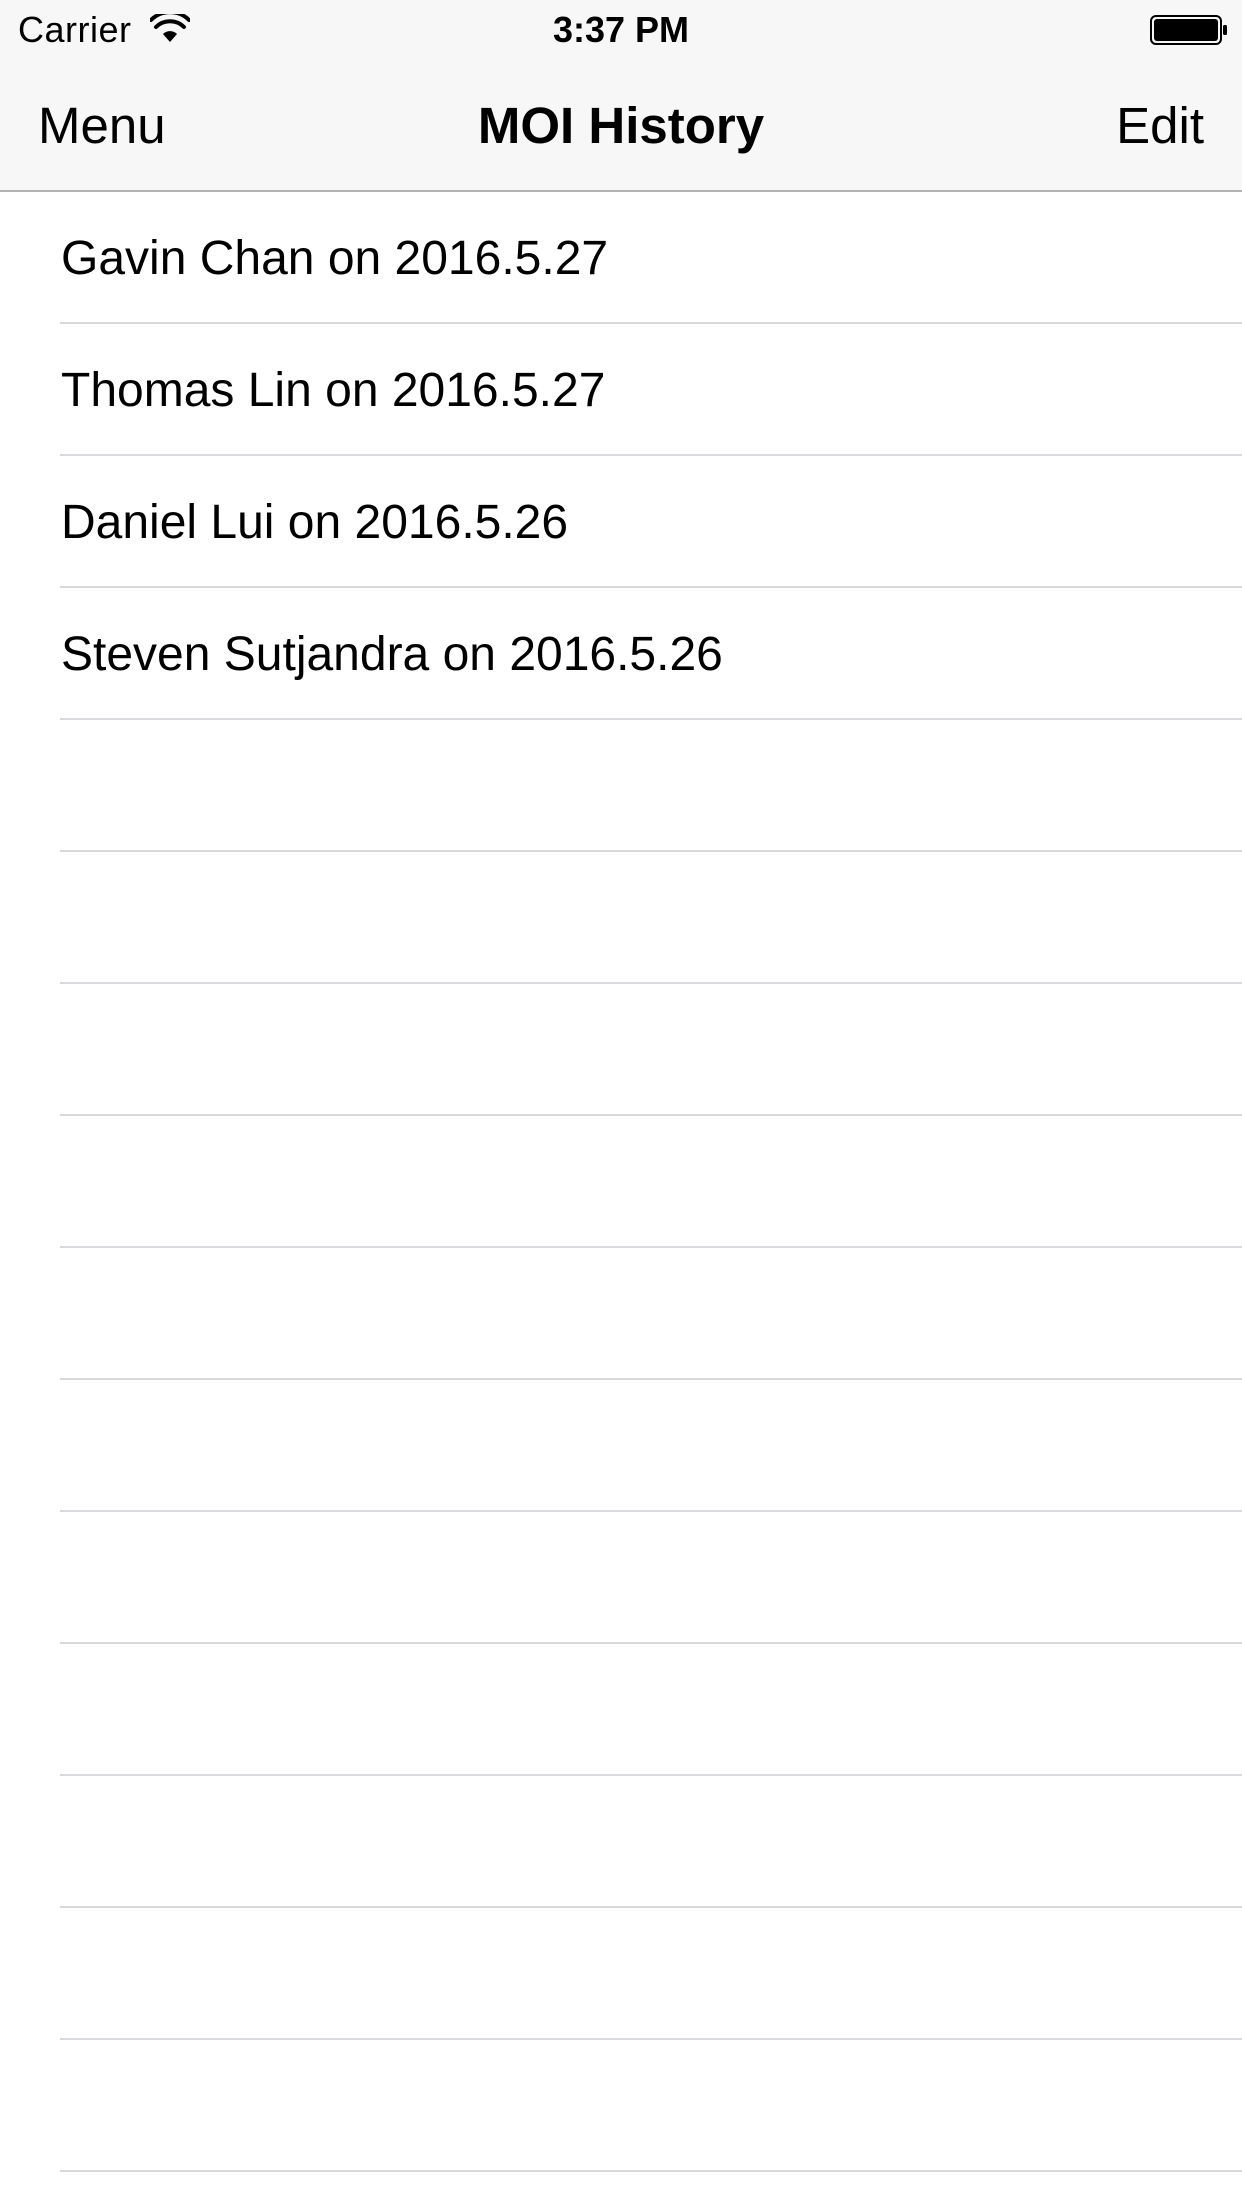  I want to click on top-chrome: Carrier 3:37 PM Menu MOI History Edit, so click(621, 96).